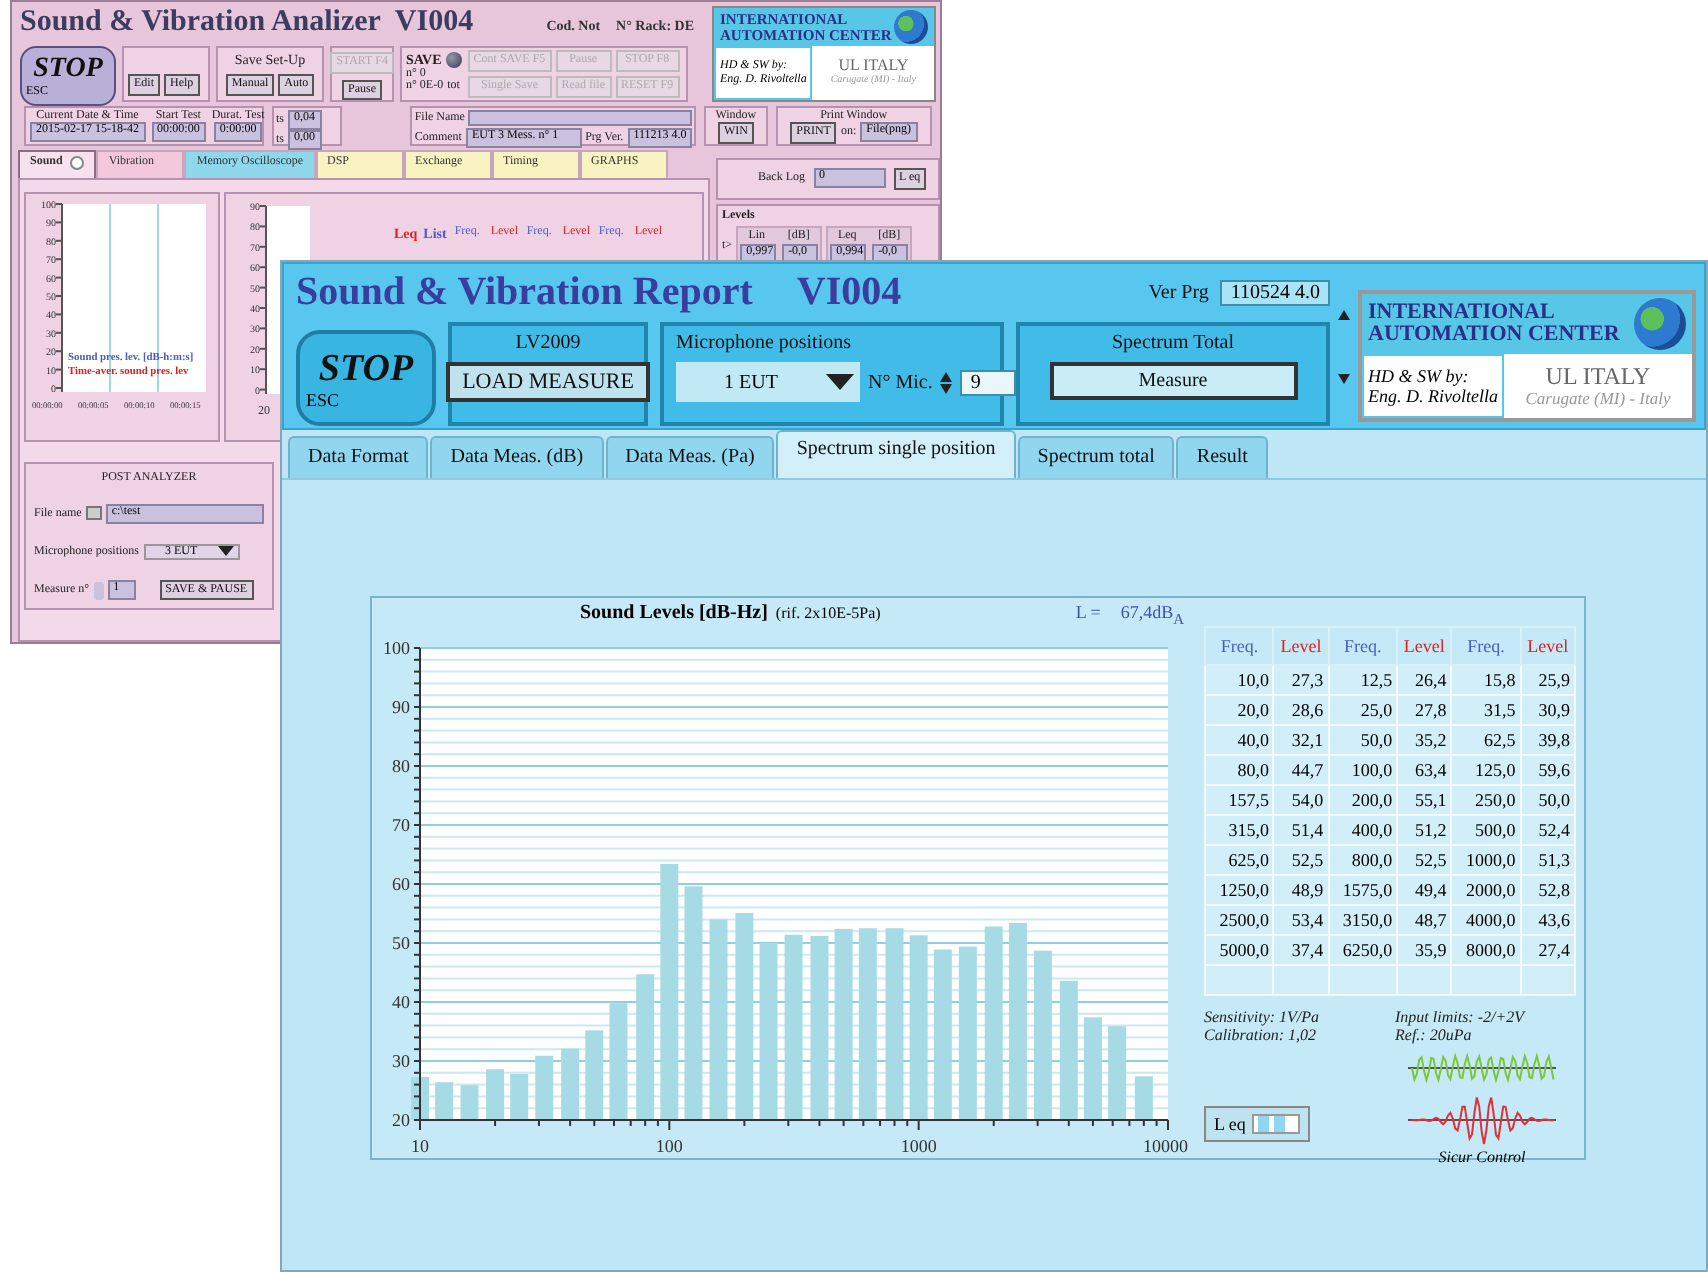 The width and height of the screenshot is (1708, 1272). What do you see at coordinates (93, 513) in the screenshot?
I see `folder-icon` at bounding box center [93, 513].